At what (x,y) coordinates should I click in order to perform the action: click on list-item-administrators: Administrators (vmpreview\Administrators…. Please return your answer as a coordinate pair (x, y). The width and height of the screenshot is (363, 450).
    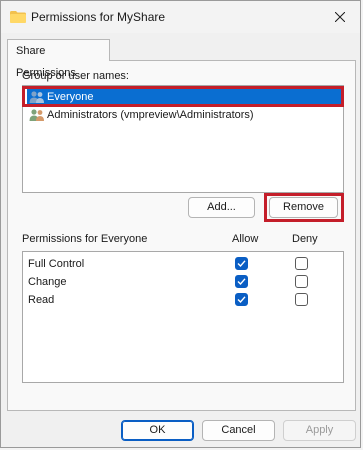
    Looking at the image, I should click on (140, 115).